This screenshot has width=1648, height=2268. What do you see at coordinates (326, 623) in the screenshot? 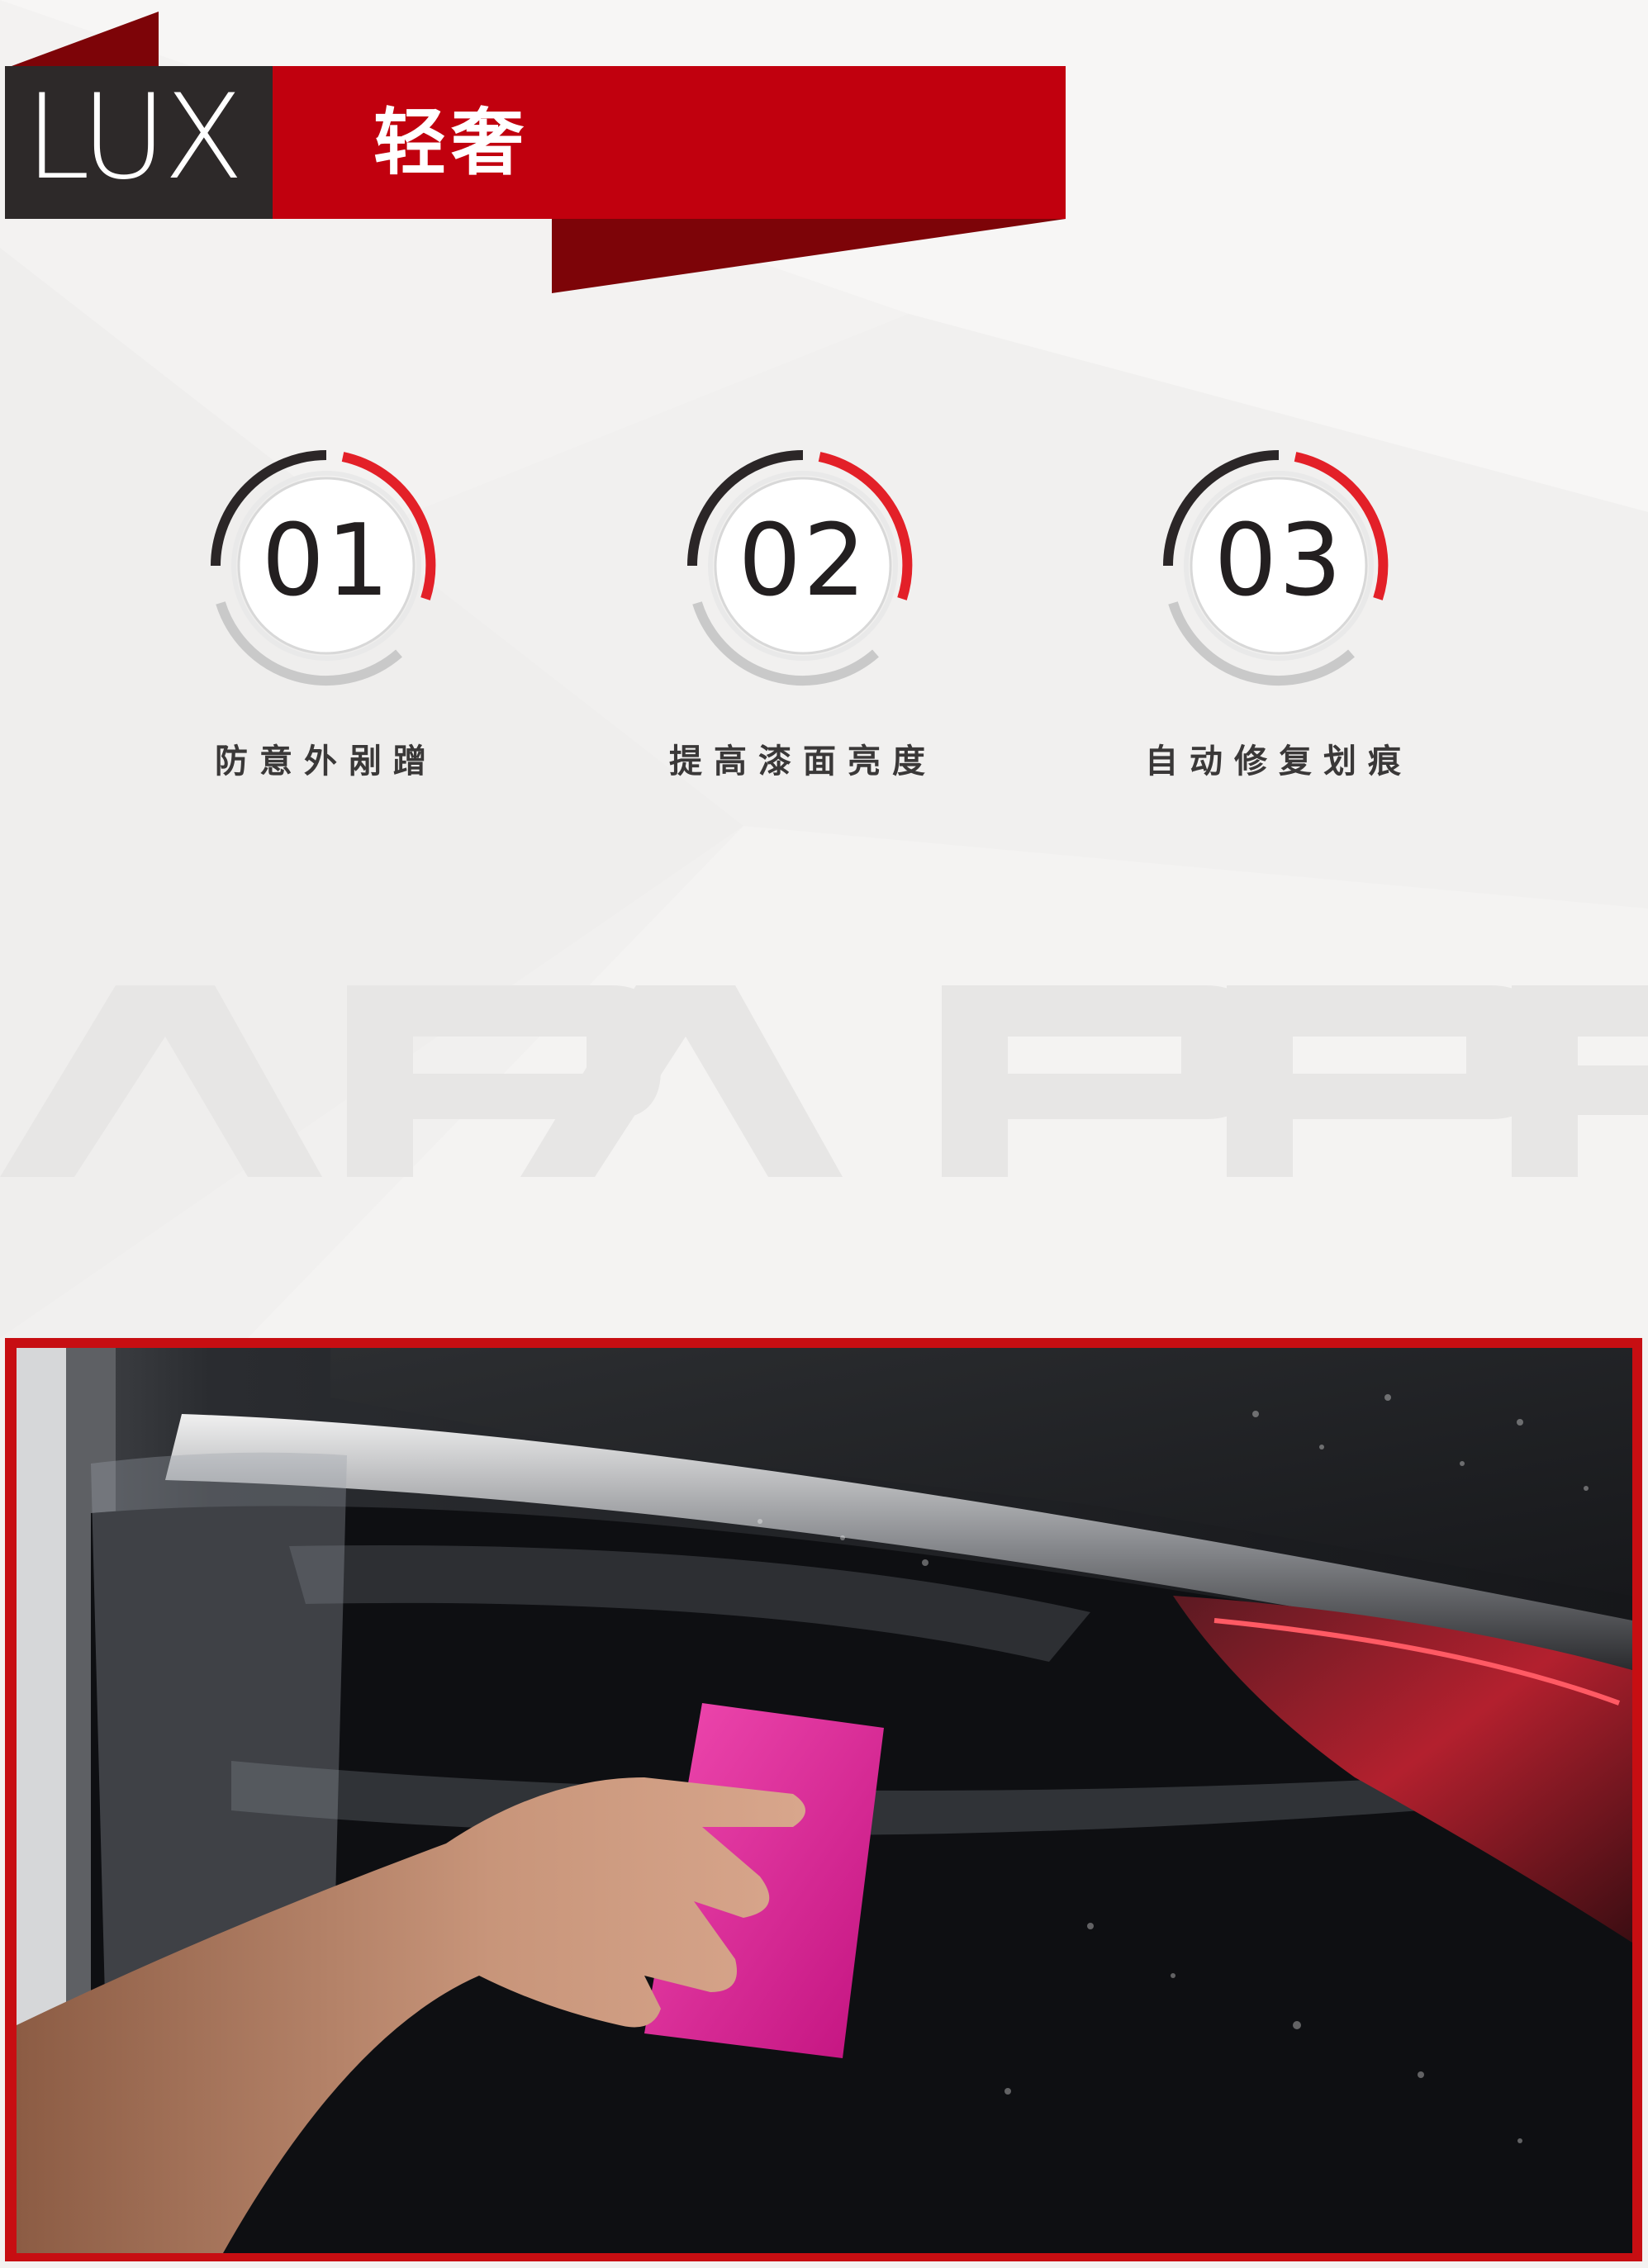
I see `feature-item: 01 防意外剐蹭` at bounding box center [326, 623].